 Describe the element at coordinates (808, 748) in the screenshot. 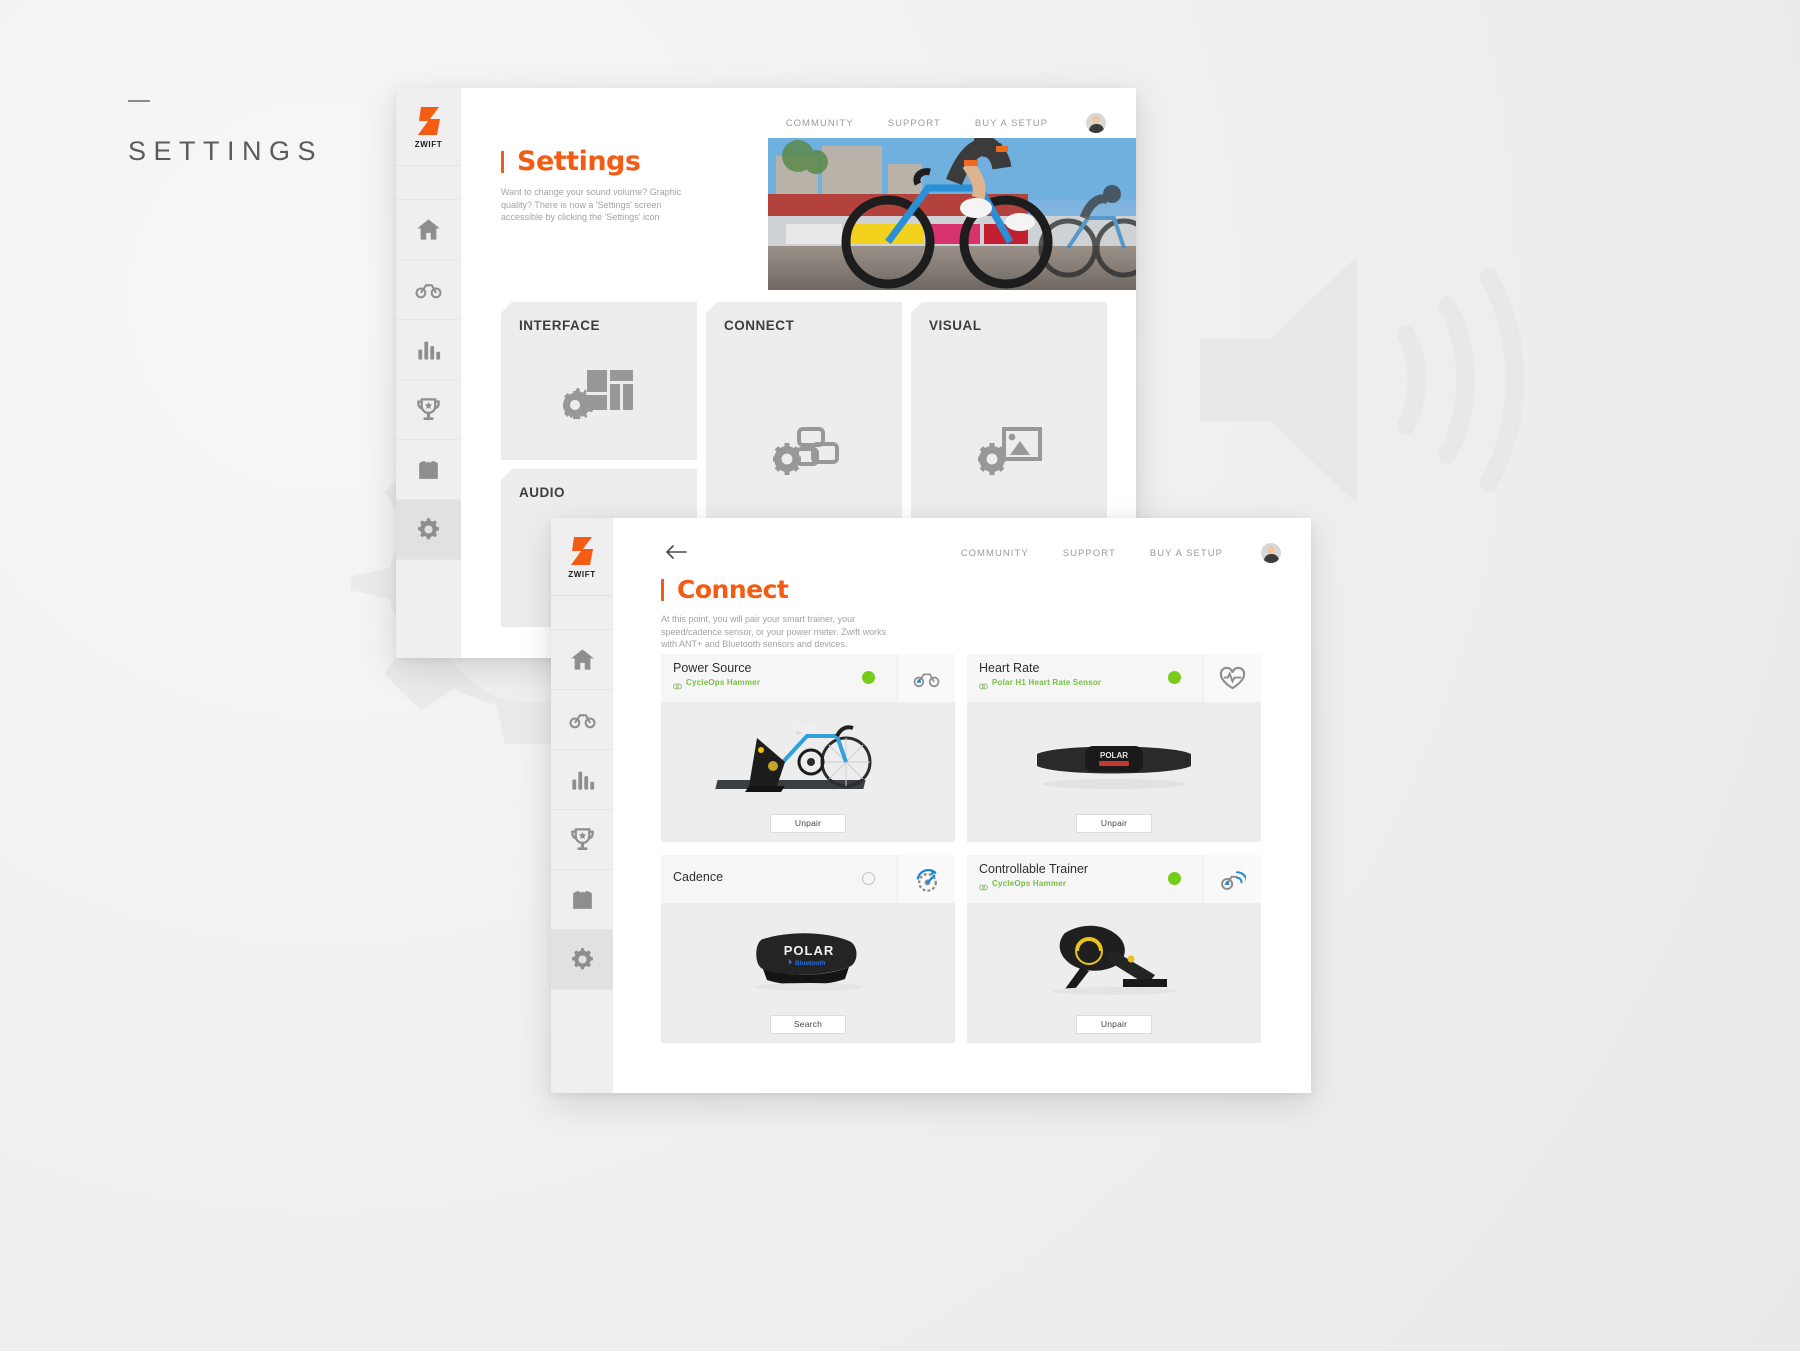

I see `device-card-power-source: Power Source CycleOps Hammer Unpair` at that location.